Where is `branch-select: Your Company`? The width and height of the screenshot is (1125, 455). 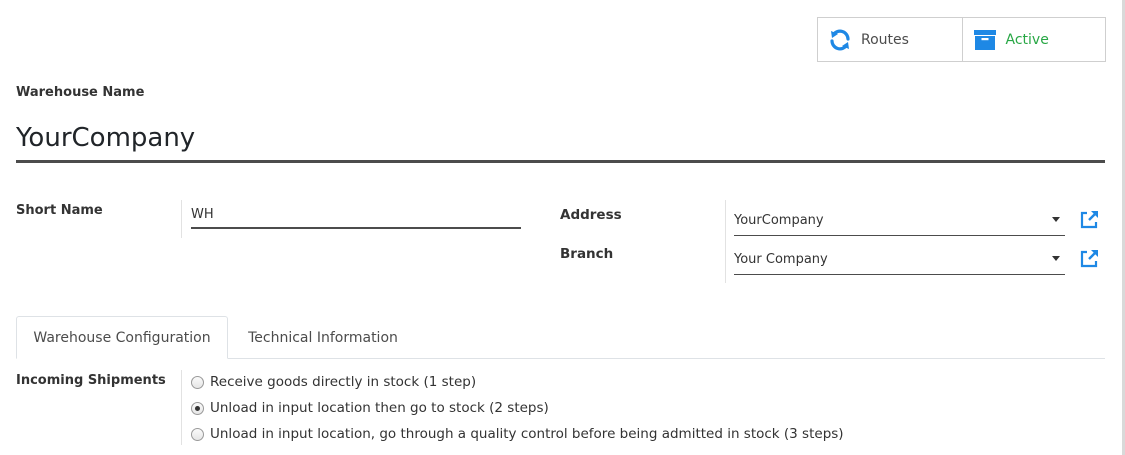
branch-select: Your Company is located at coordinates (781, 259).